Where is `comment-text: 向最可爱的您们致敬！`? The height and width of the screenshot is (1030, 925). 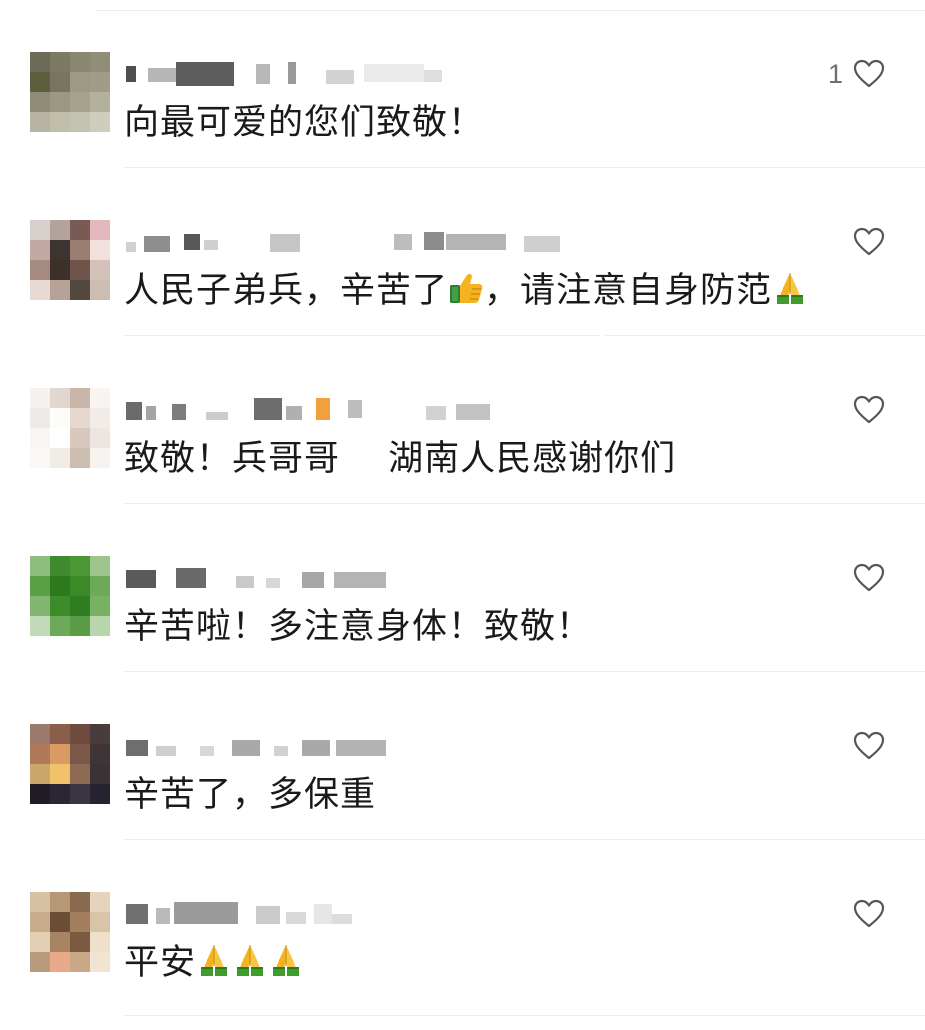
comment-text: 向最可爱的您们致敬！ is located at coordinates (304, 123).